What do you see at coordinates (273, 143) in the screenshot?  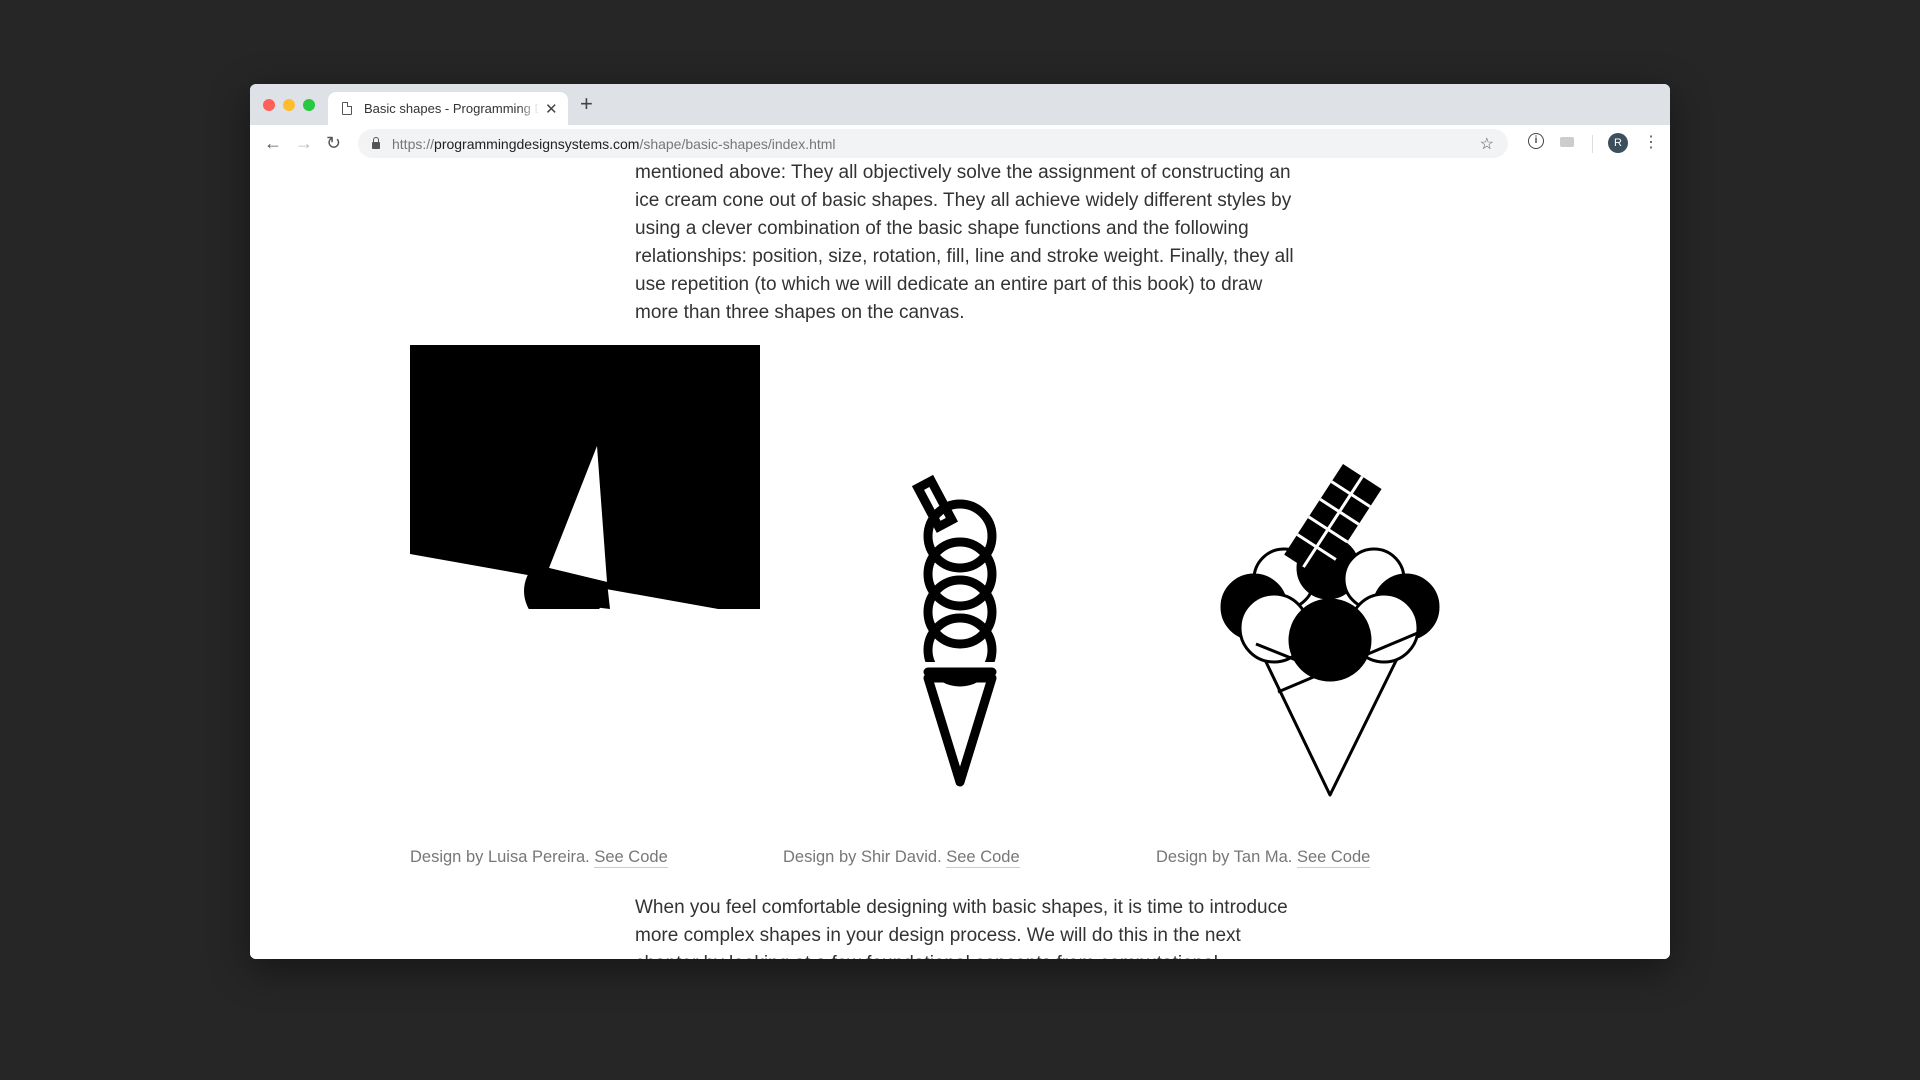 I see `back-arrow-icon: ←` at bounding box center [273, 143].